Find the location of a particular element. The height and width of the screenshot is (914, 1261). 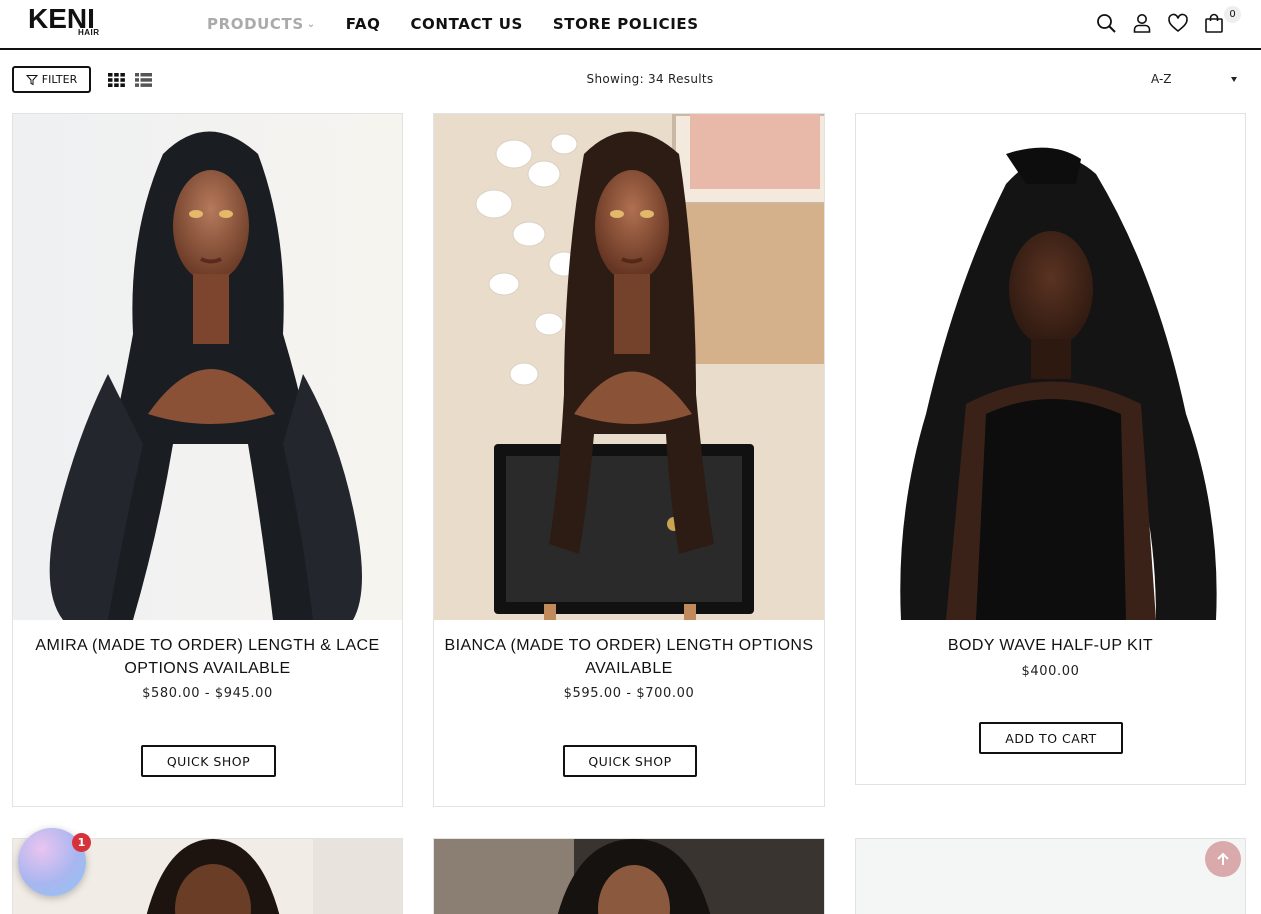

chat-notification-badge: 1 is located at coordinates (81, 842).